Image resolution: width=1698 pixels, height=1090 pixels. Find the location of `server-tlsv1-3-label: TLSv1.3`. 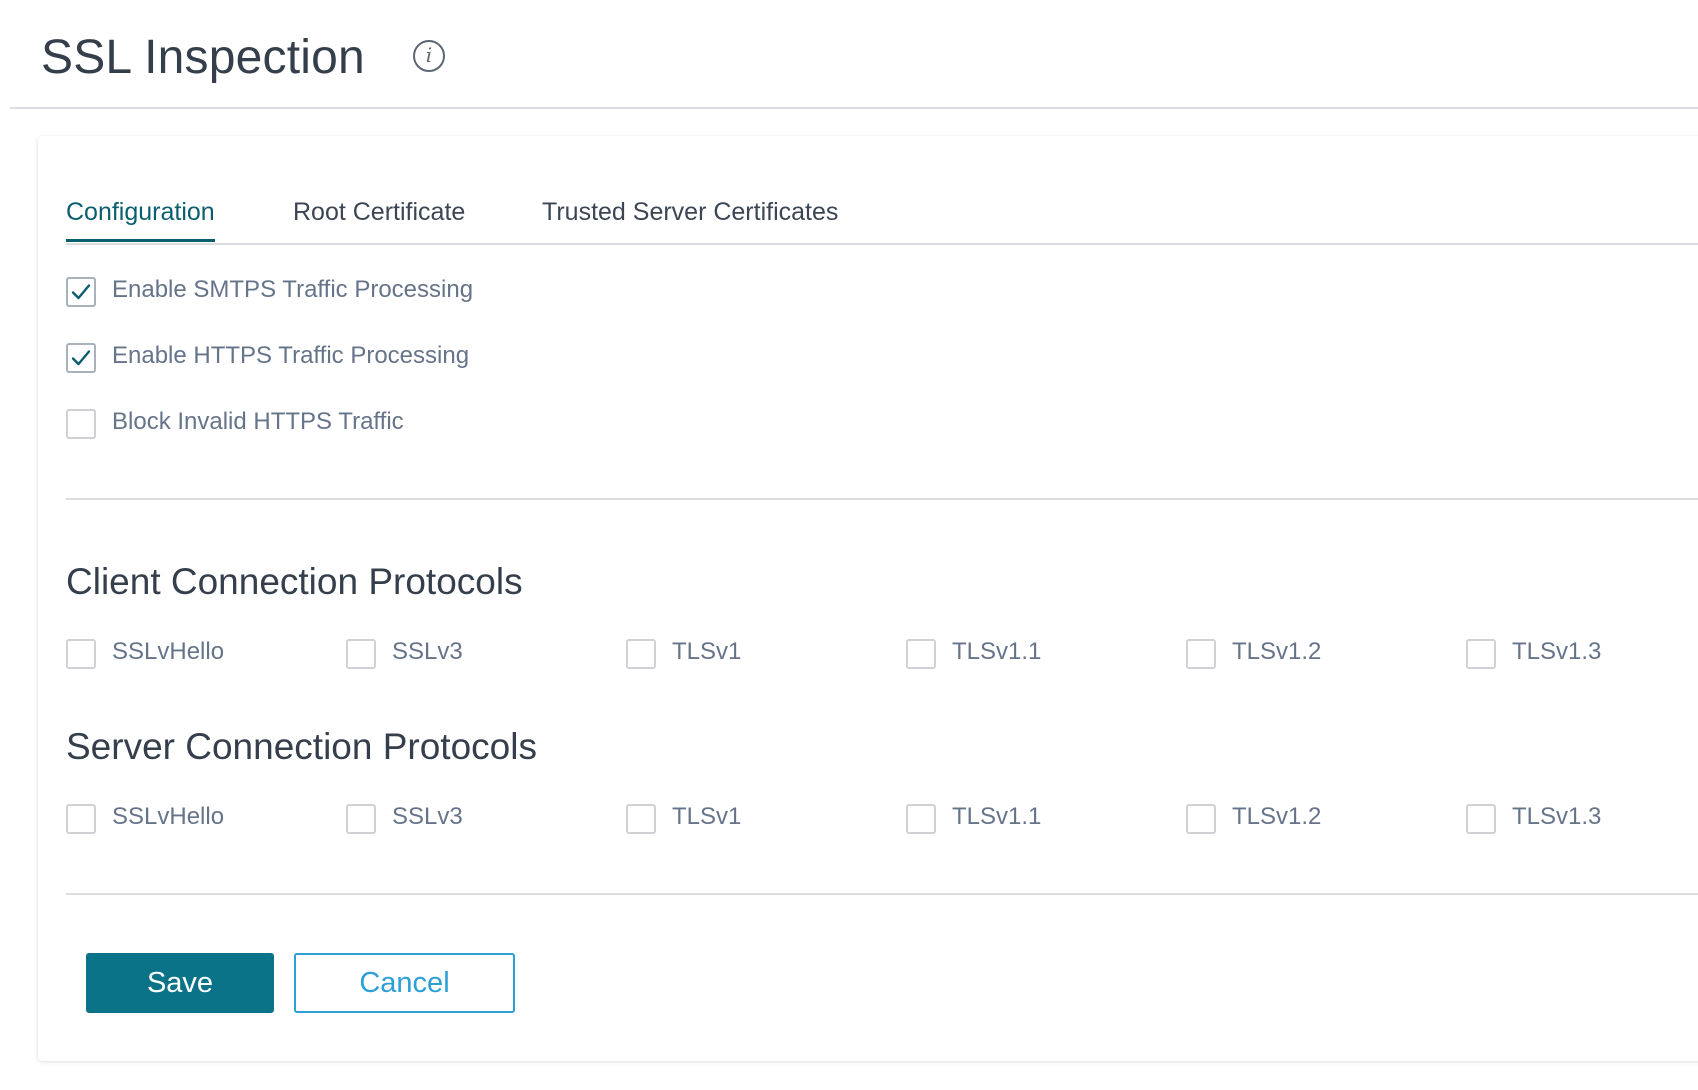

server-tlsv1-3-label: TLSv1.3 is located at coordinates (1556, 817).